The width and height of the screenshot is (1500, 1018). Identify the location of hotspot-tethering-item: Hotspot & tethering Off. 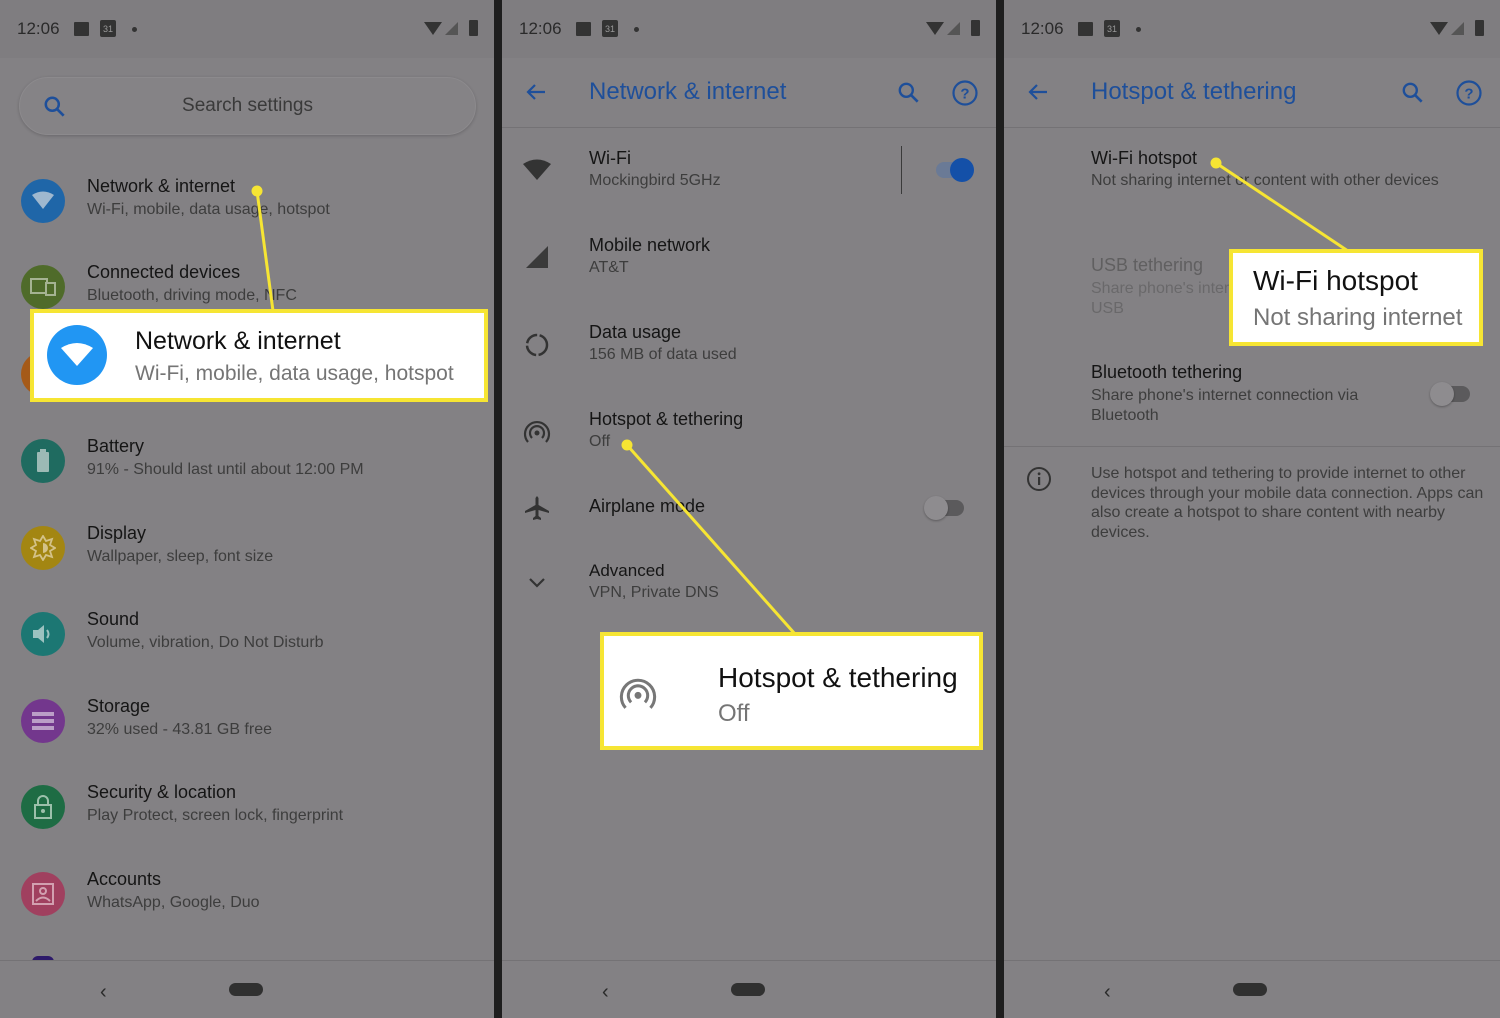
(749, 444).